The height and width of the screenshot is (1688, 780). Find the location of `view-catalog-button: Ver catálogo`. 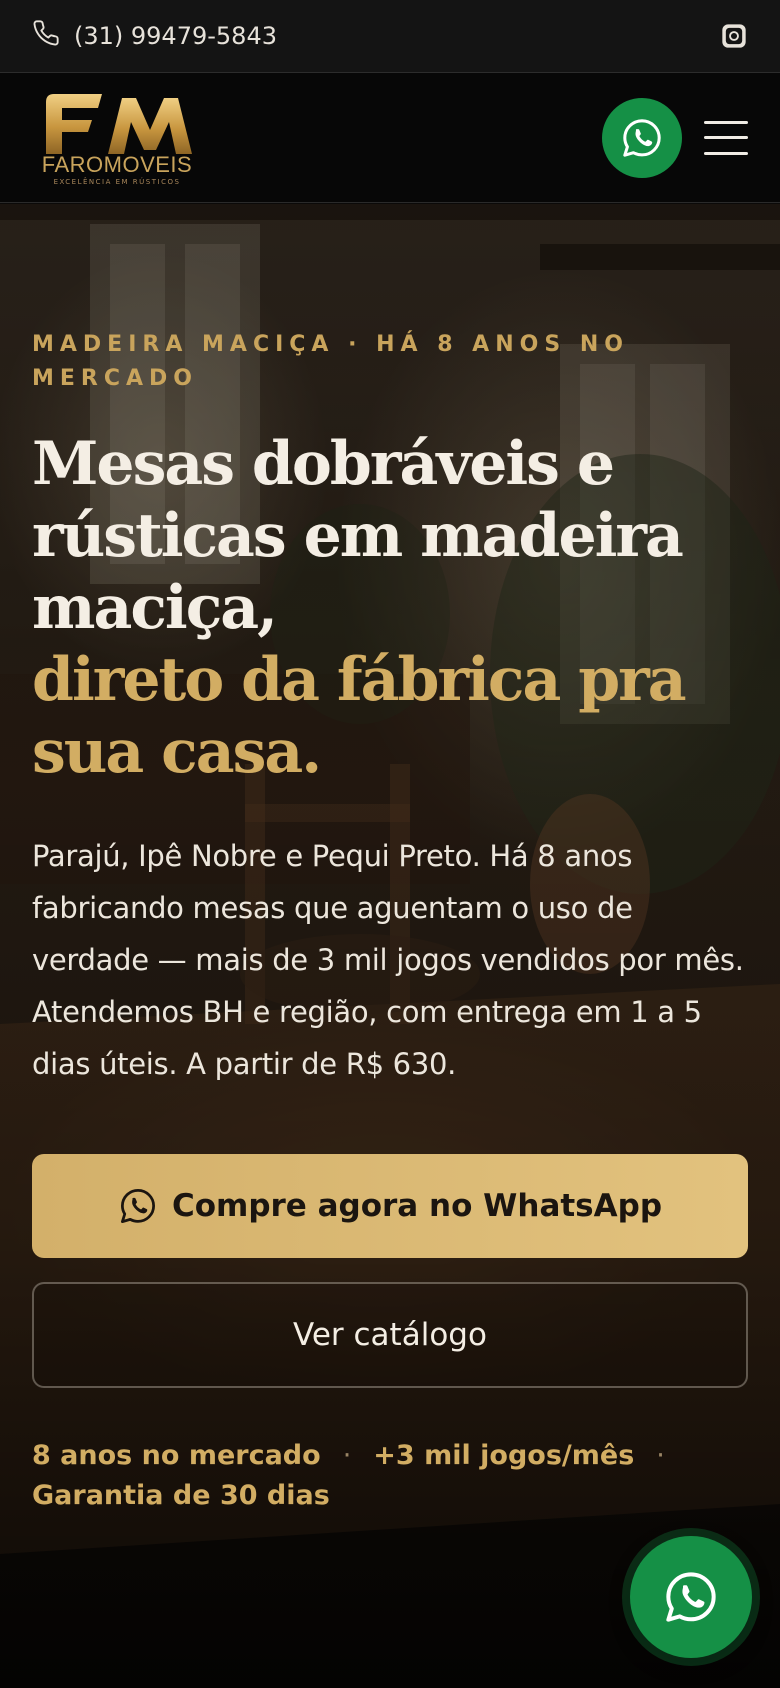

view-catalog-button: Ver catálogo is located at coordinates (390, 1335).